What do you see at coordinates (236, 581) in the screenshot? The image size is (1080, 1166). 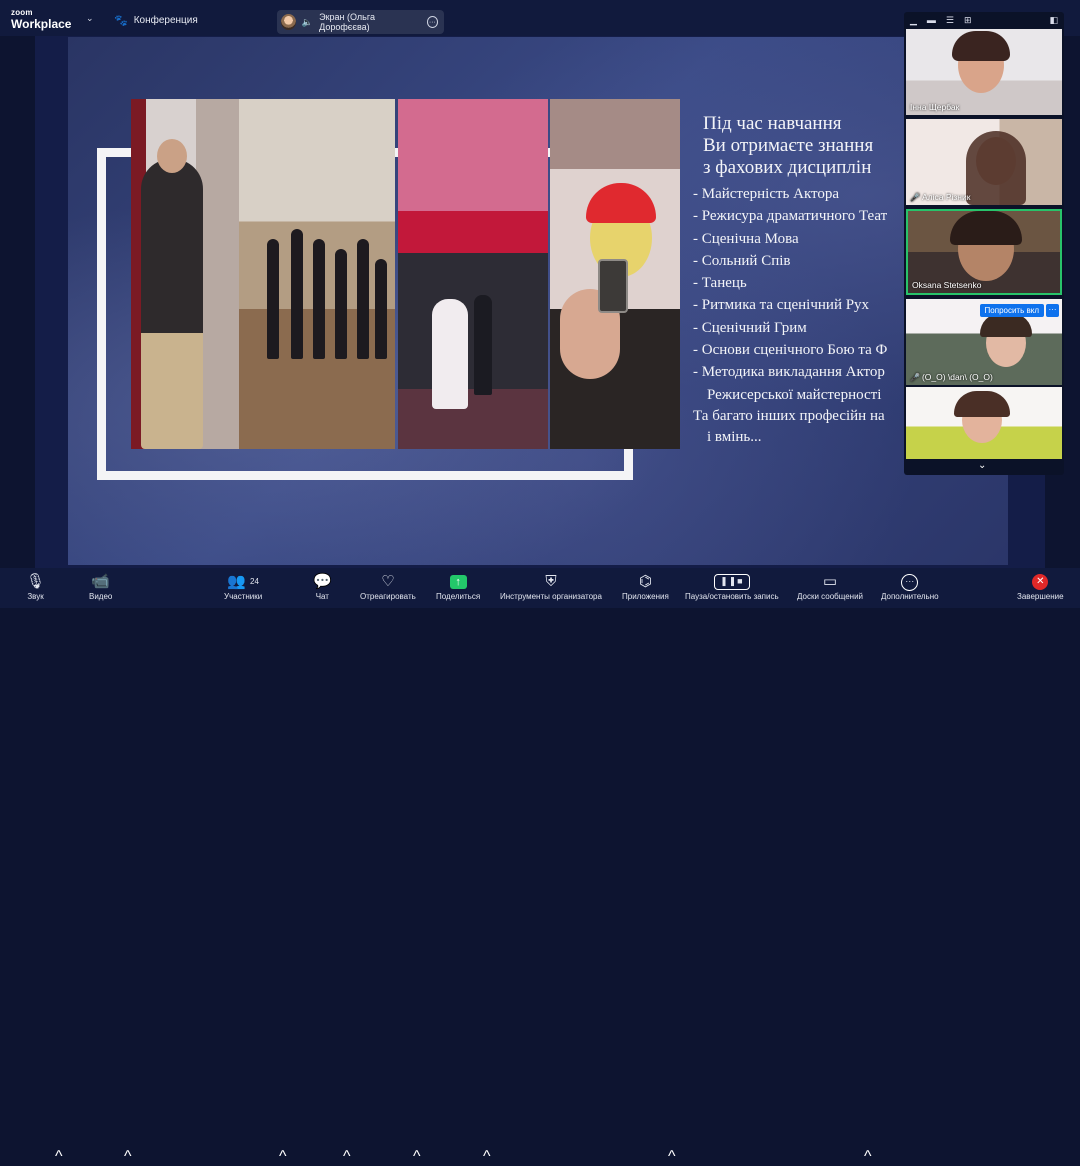 I see `participants-icon: 👥` at bounding box center [236, 581].